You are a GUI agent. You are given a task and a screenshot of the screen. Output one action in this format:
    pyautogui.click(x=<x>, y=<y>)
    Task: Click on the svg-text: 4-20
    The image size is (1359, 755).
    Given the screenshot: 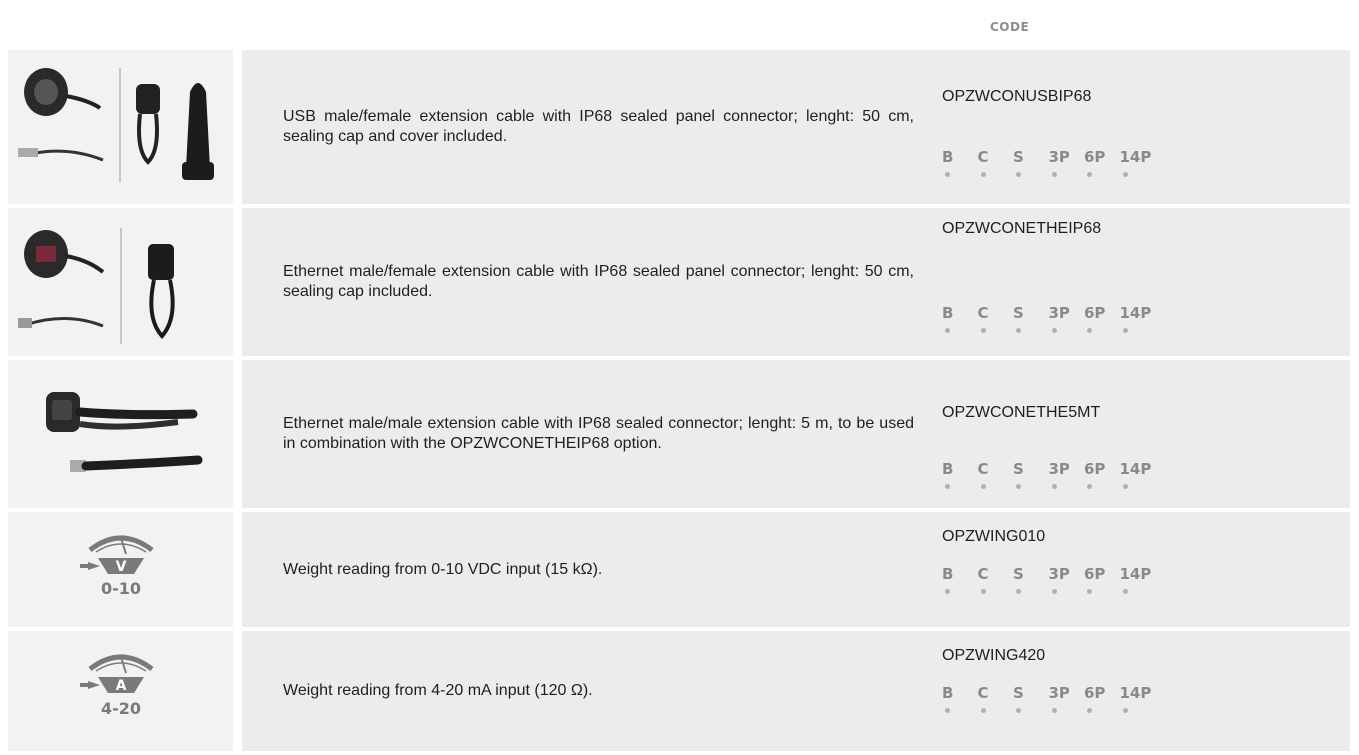 What is the action you would take?
    pyautogui.click(x=121, y=708)
    